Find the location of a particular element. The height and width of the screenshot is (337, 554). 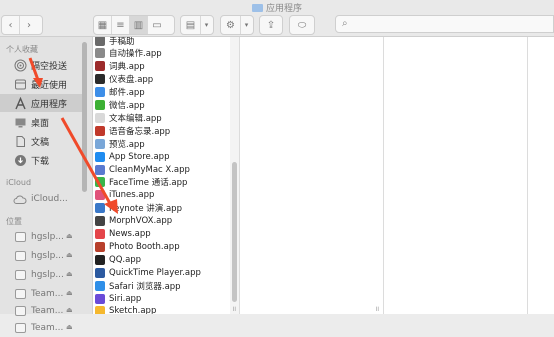

view-mode-switcher: ▦ ≡ ▥ ▭ is located at coordinates (134, 25).